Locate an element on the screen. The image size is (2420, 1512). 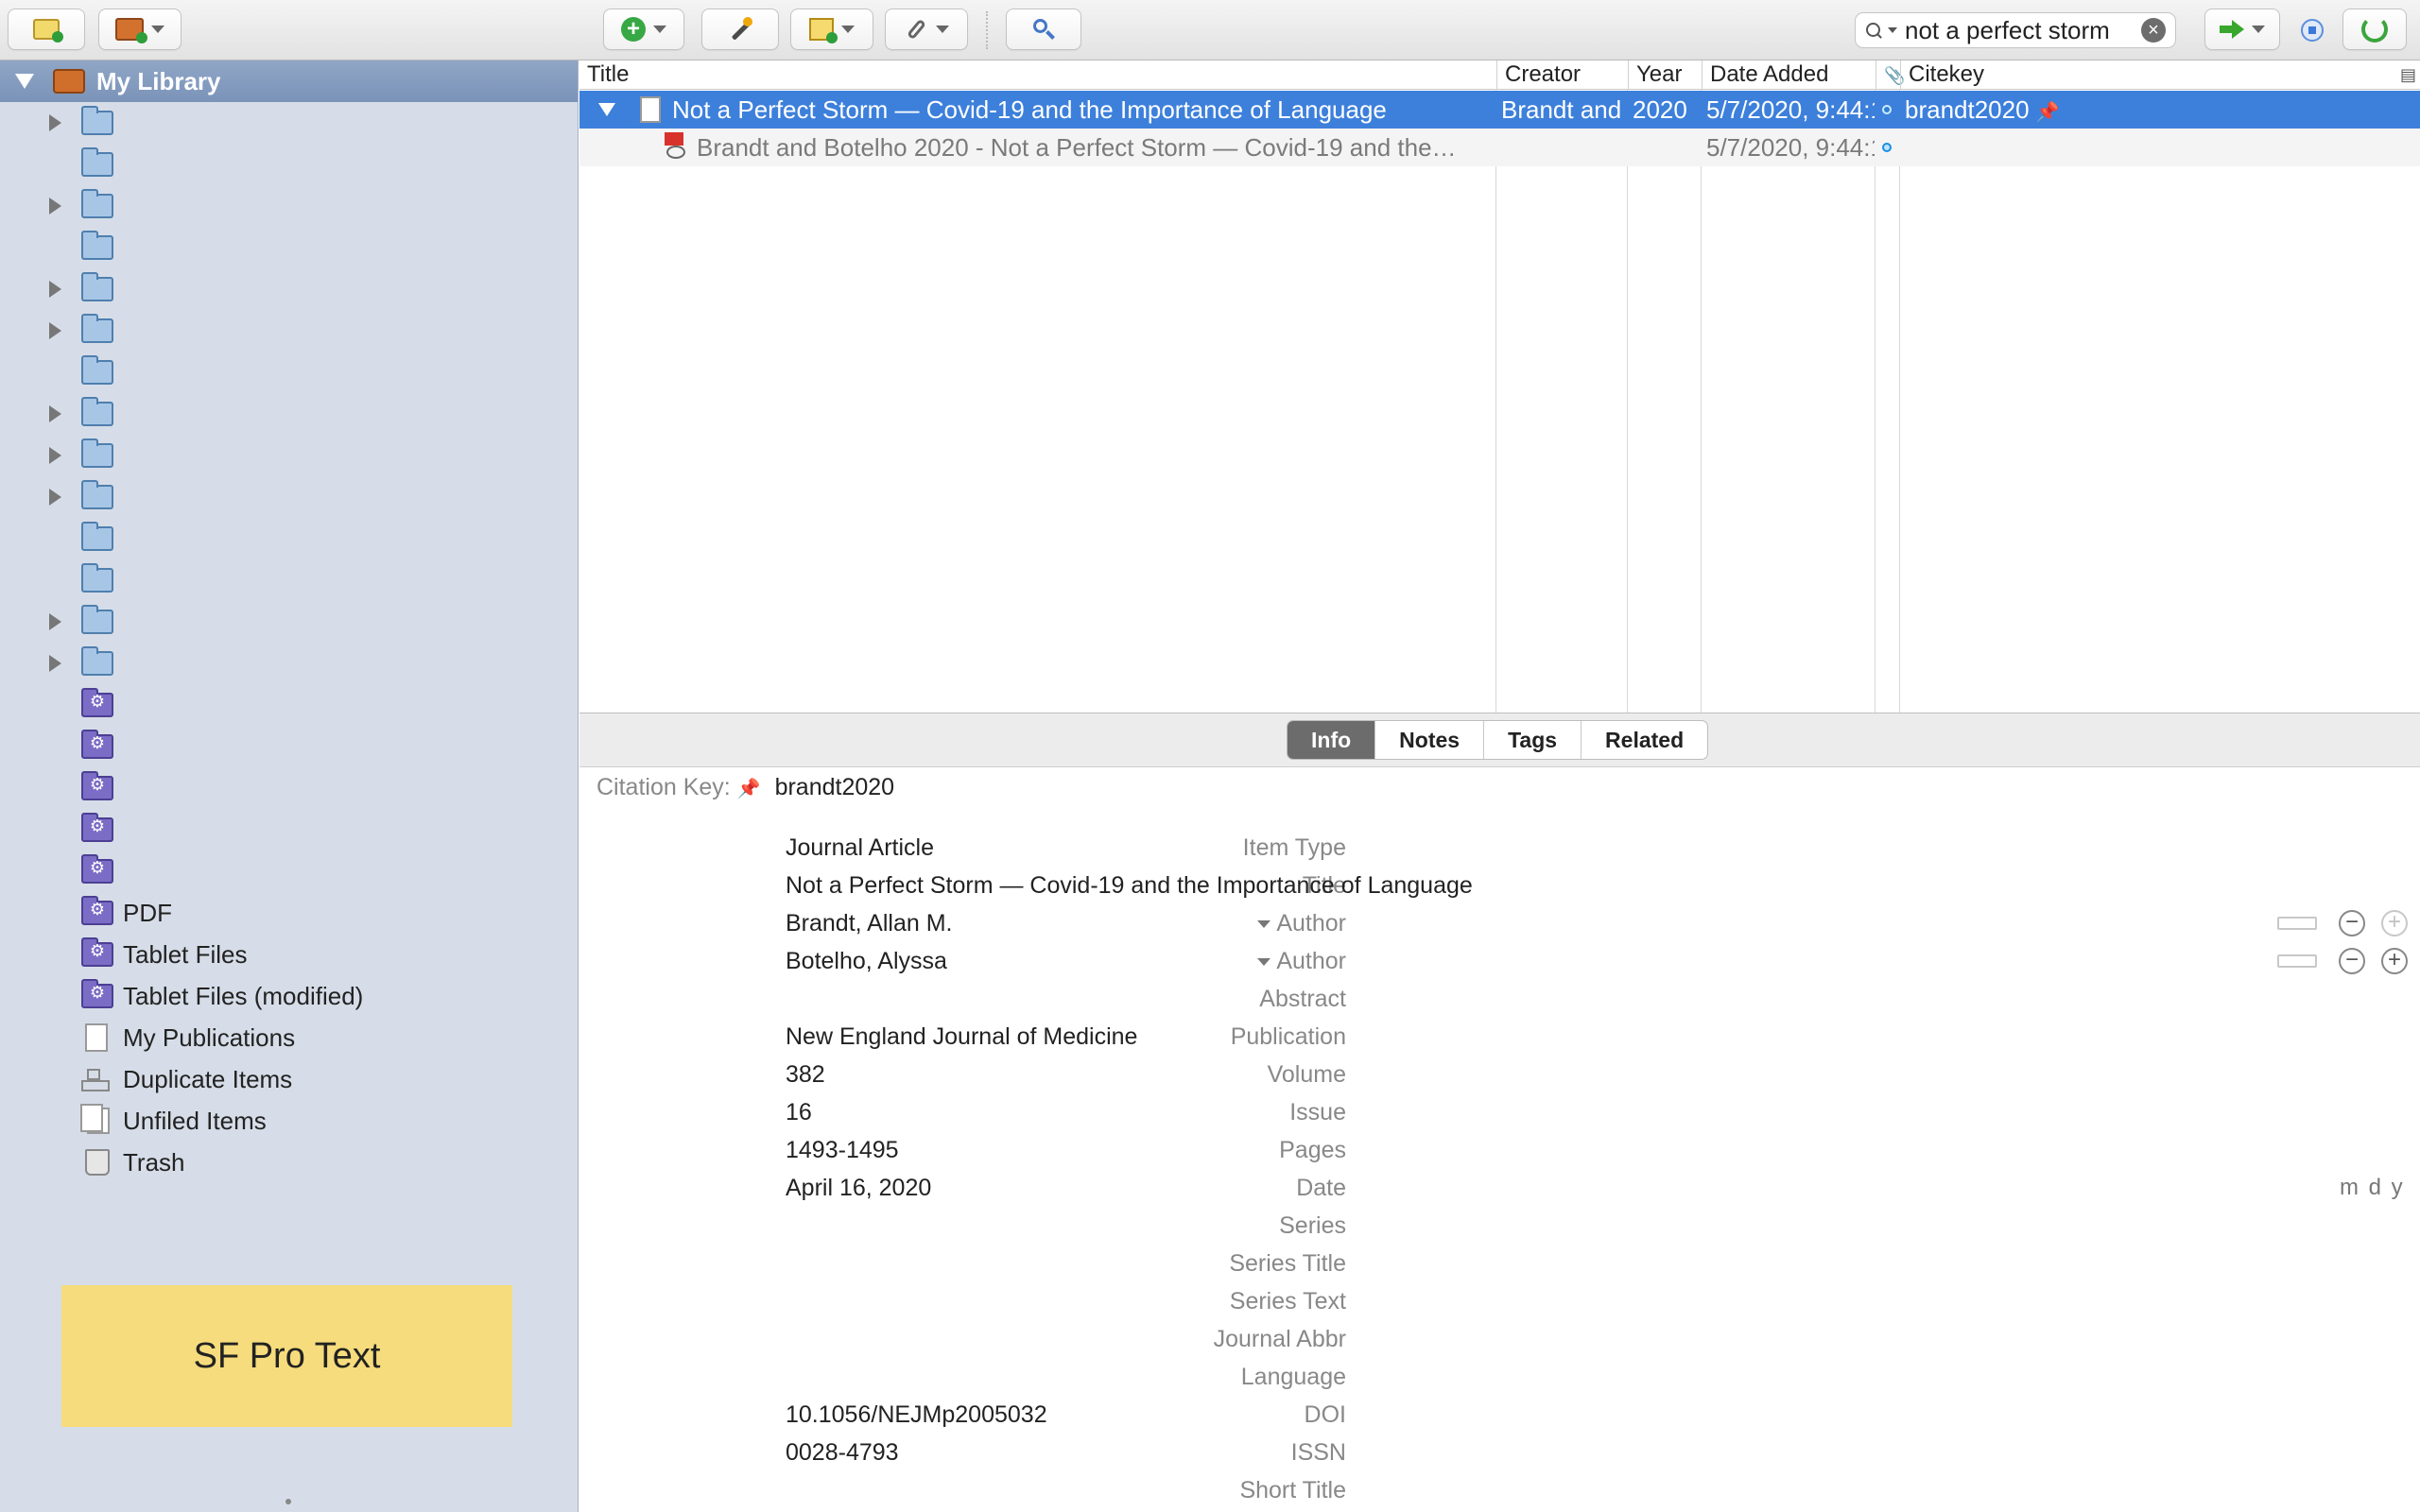
column-header-attachments: 📎 is located at coordinates (1890, 74).